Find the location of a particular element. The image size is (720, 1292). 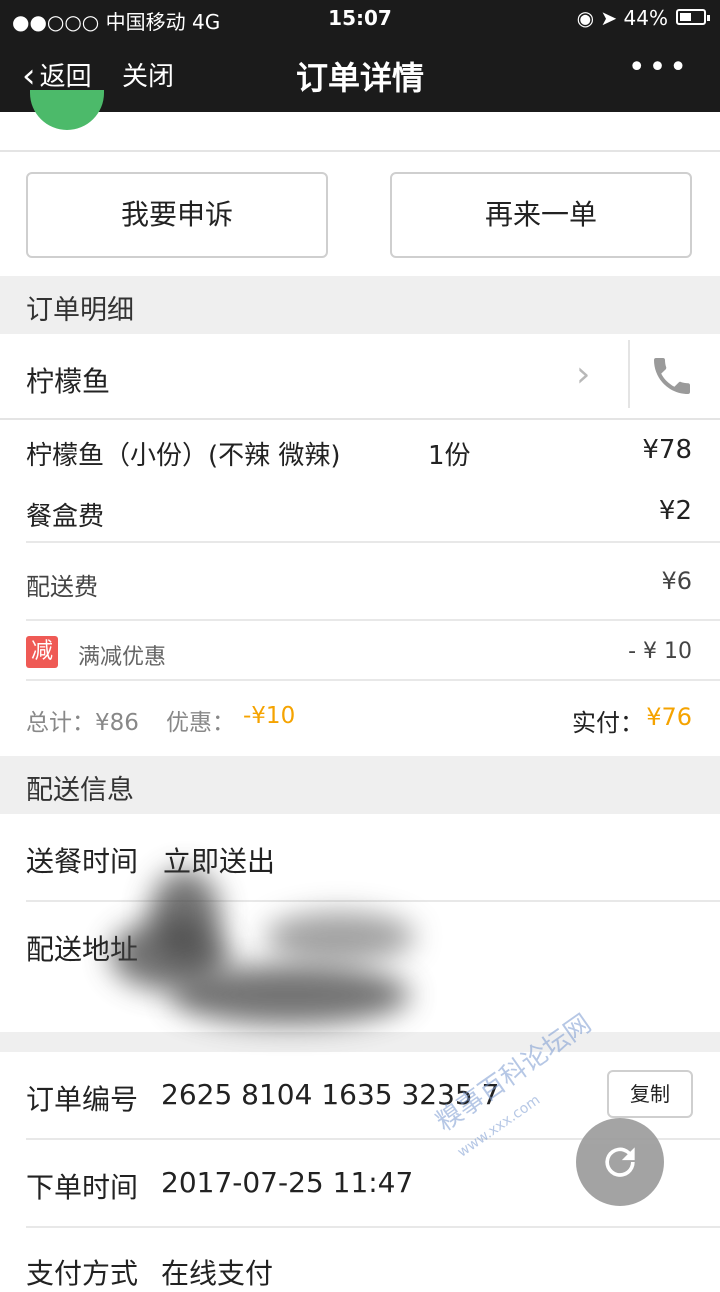

refresh-button is located at coordinates (620, 1162).